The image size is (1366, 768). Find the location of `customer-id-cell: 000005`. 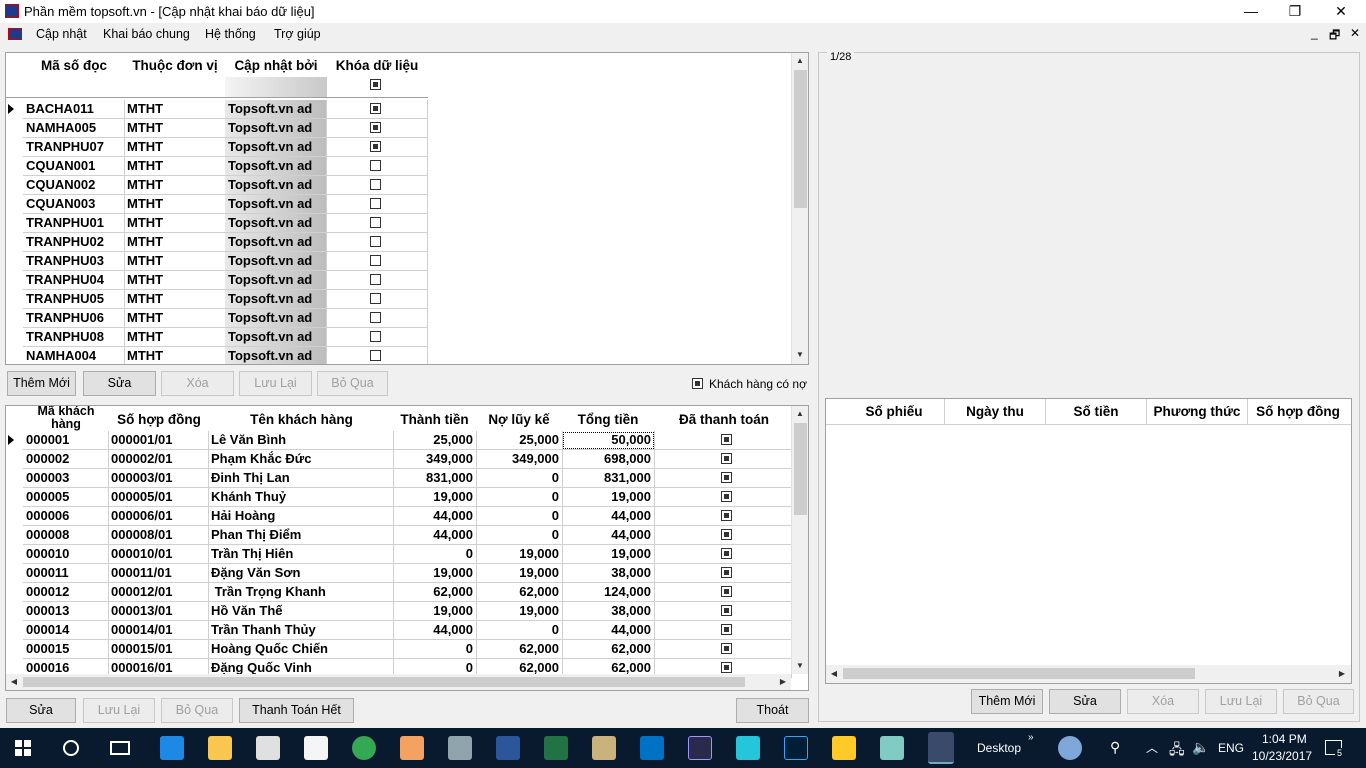

customer-id-cell: 000005 is located at coordinates (66, 497).